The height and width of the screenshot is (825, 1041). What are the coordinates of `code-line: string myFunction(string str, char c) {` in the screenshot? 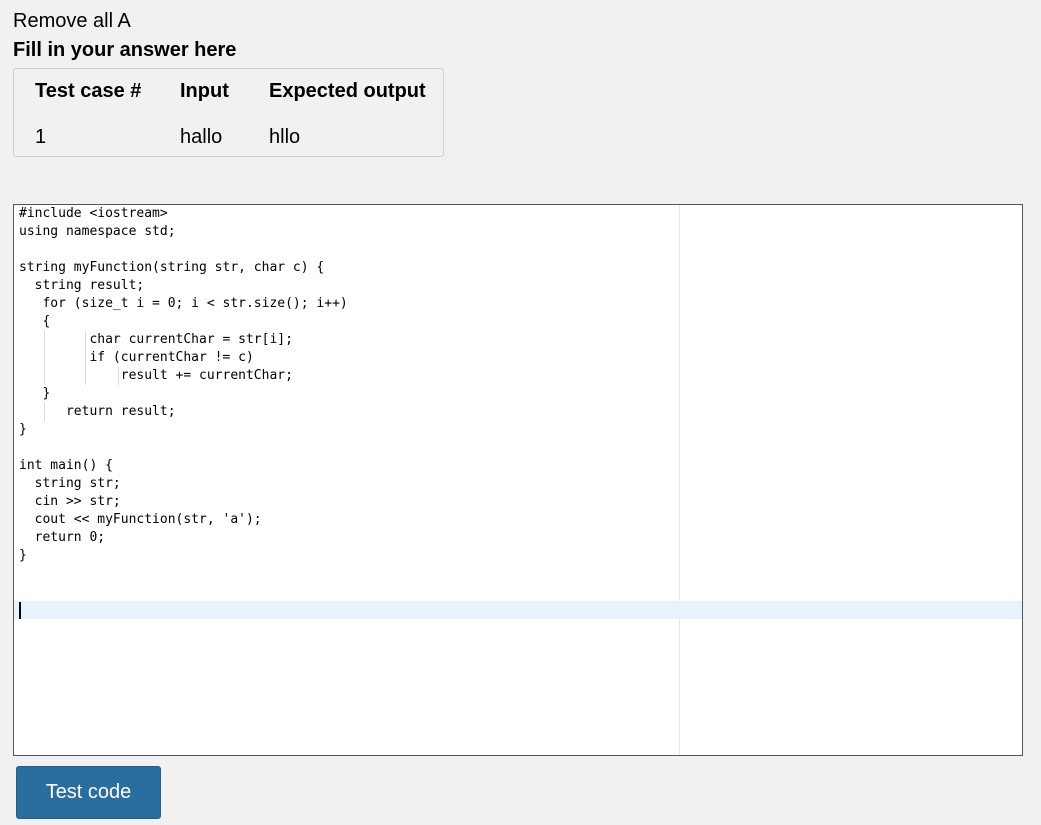 It's located at (183, 268).